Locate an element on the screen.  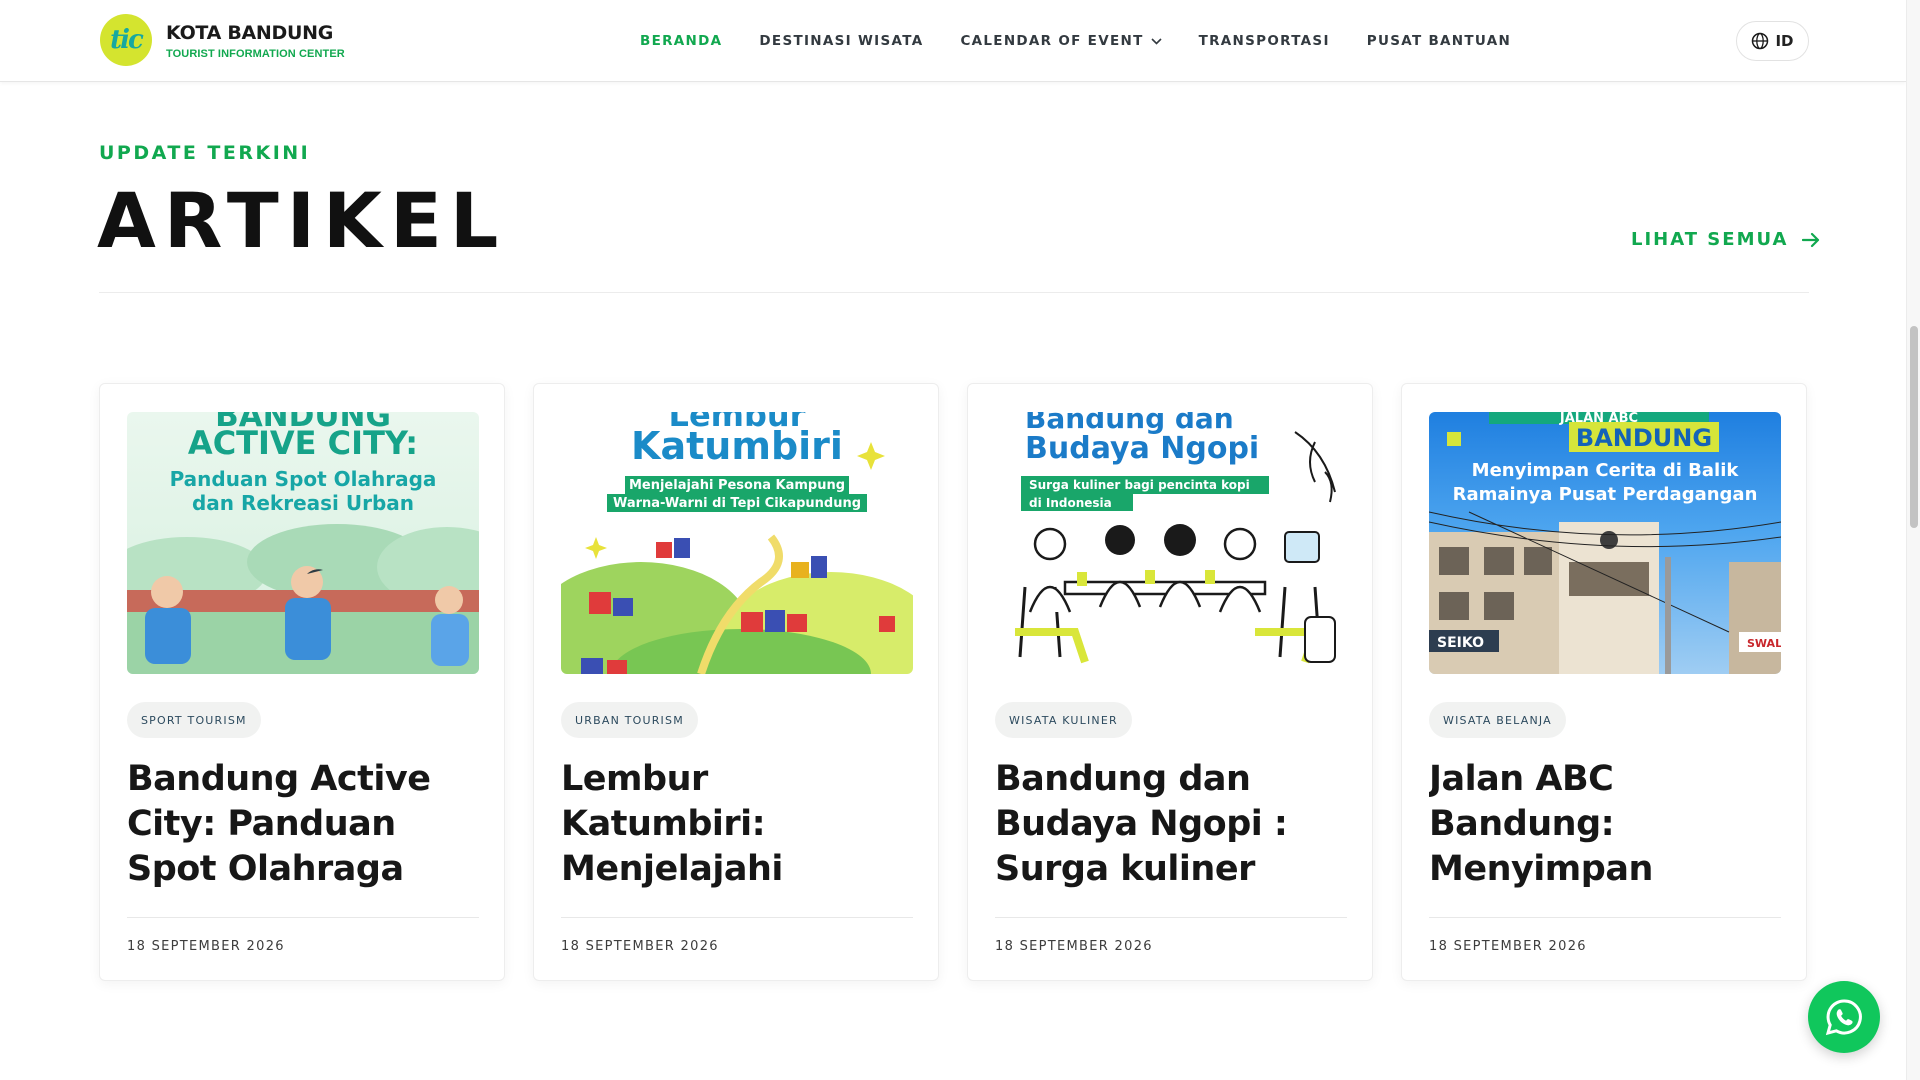
whatsapp-icon is located at coordinates (1843, 1017).